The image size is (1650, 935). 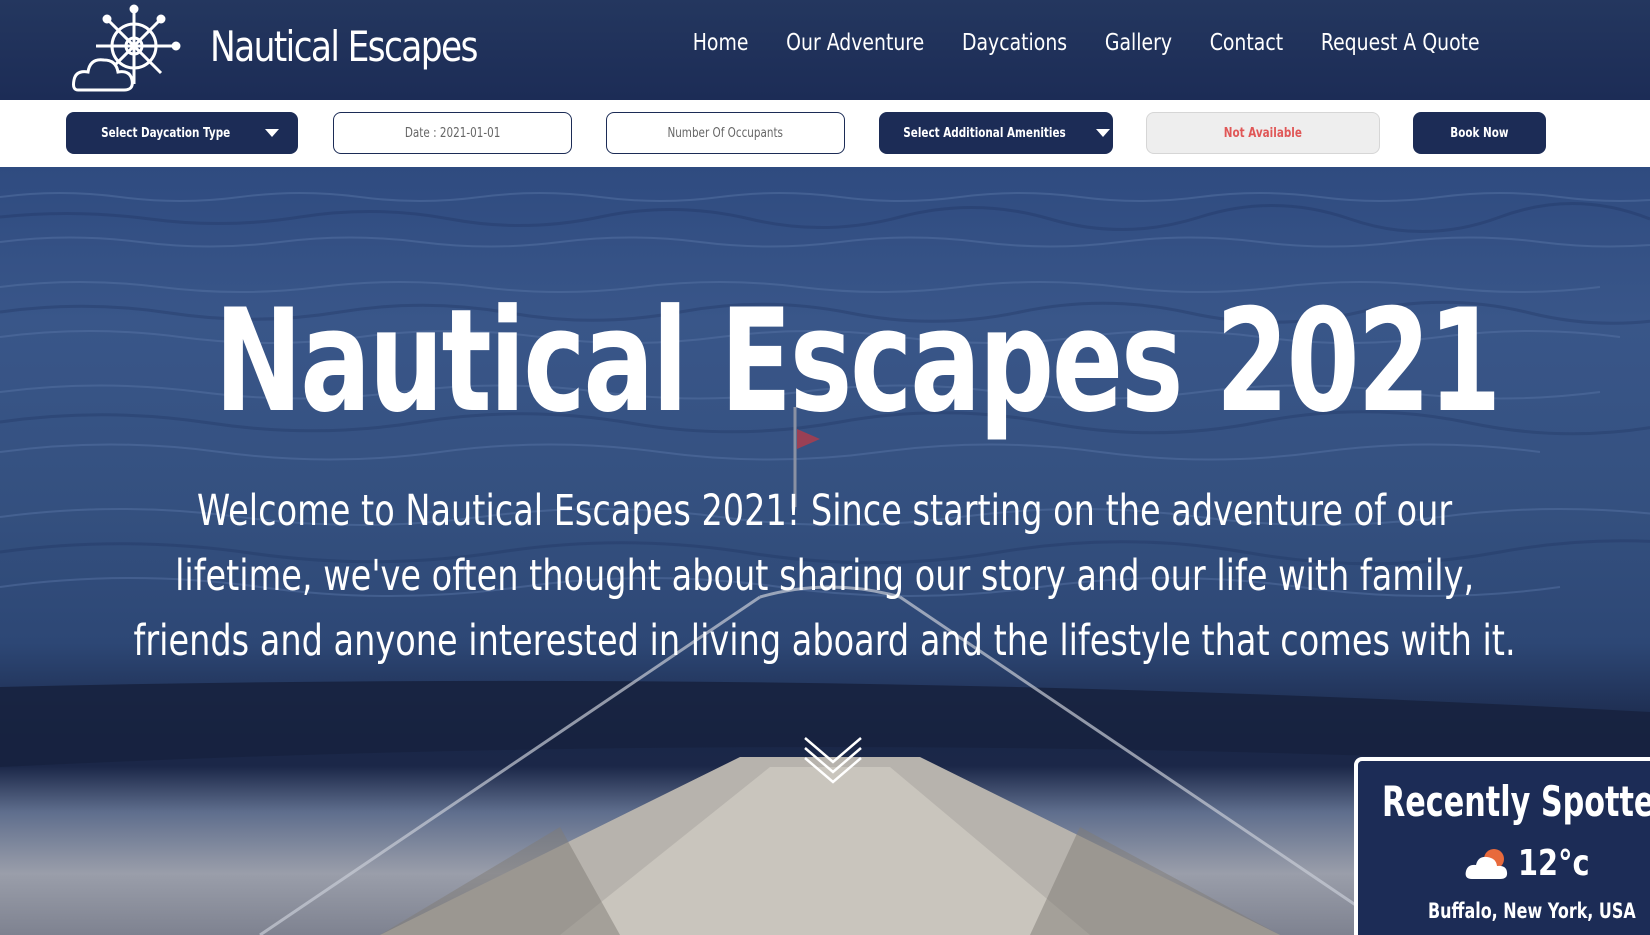 What do you see at coordinates (1532, 911) in the screenshot?
I see `weather-location: Buffalo, New York, USA` at bounding box center [1532, 911].